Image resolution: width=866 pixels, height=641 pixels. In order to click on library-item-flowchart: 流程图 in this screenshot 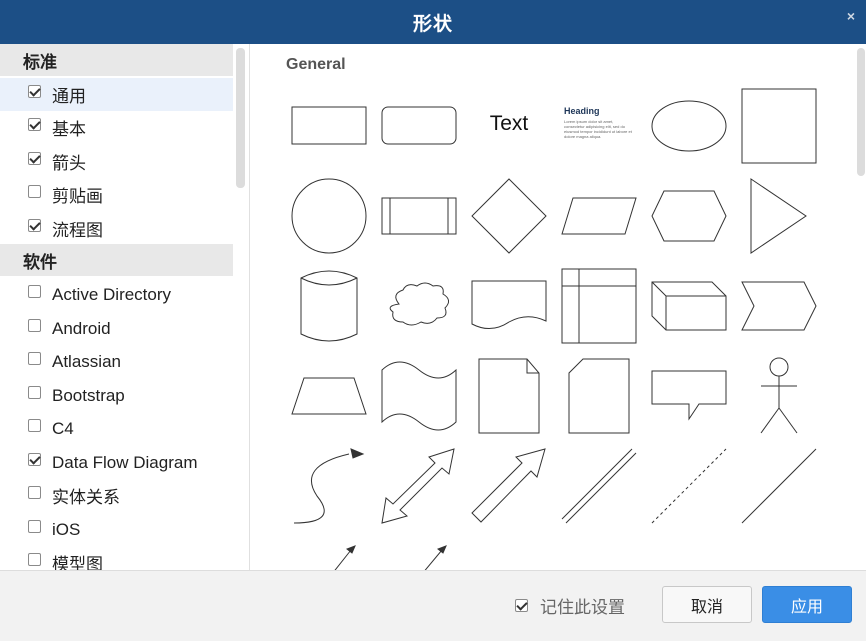, I will do `click(116, 228)`.